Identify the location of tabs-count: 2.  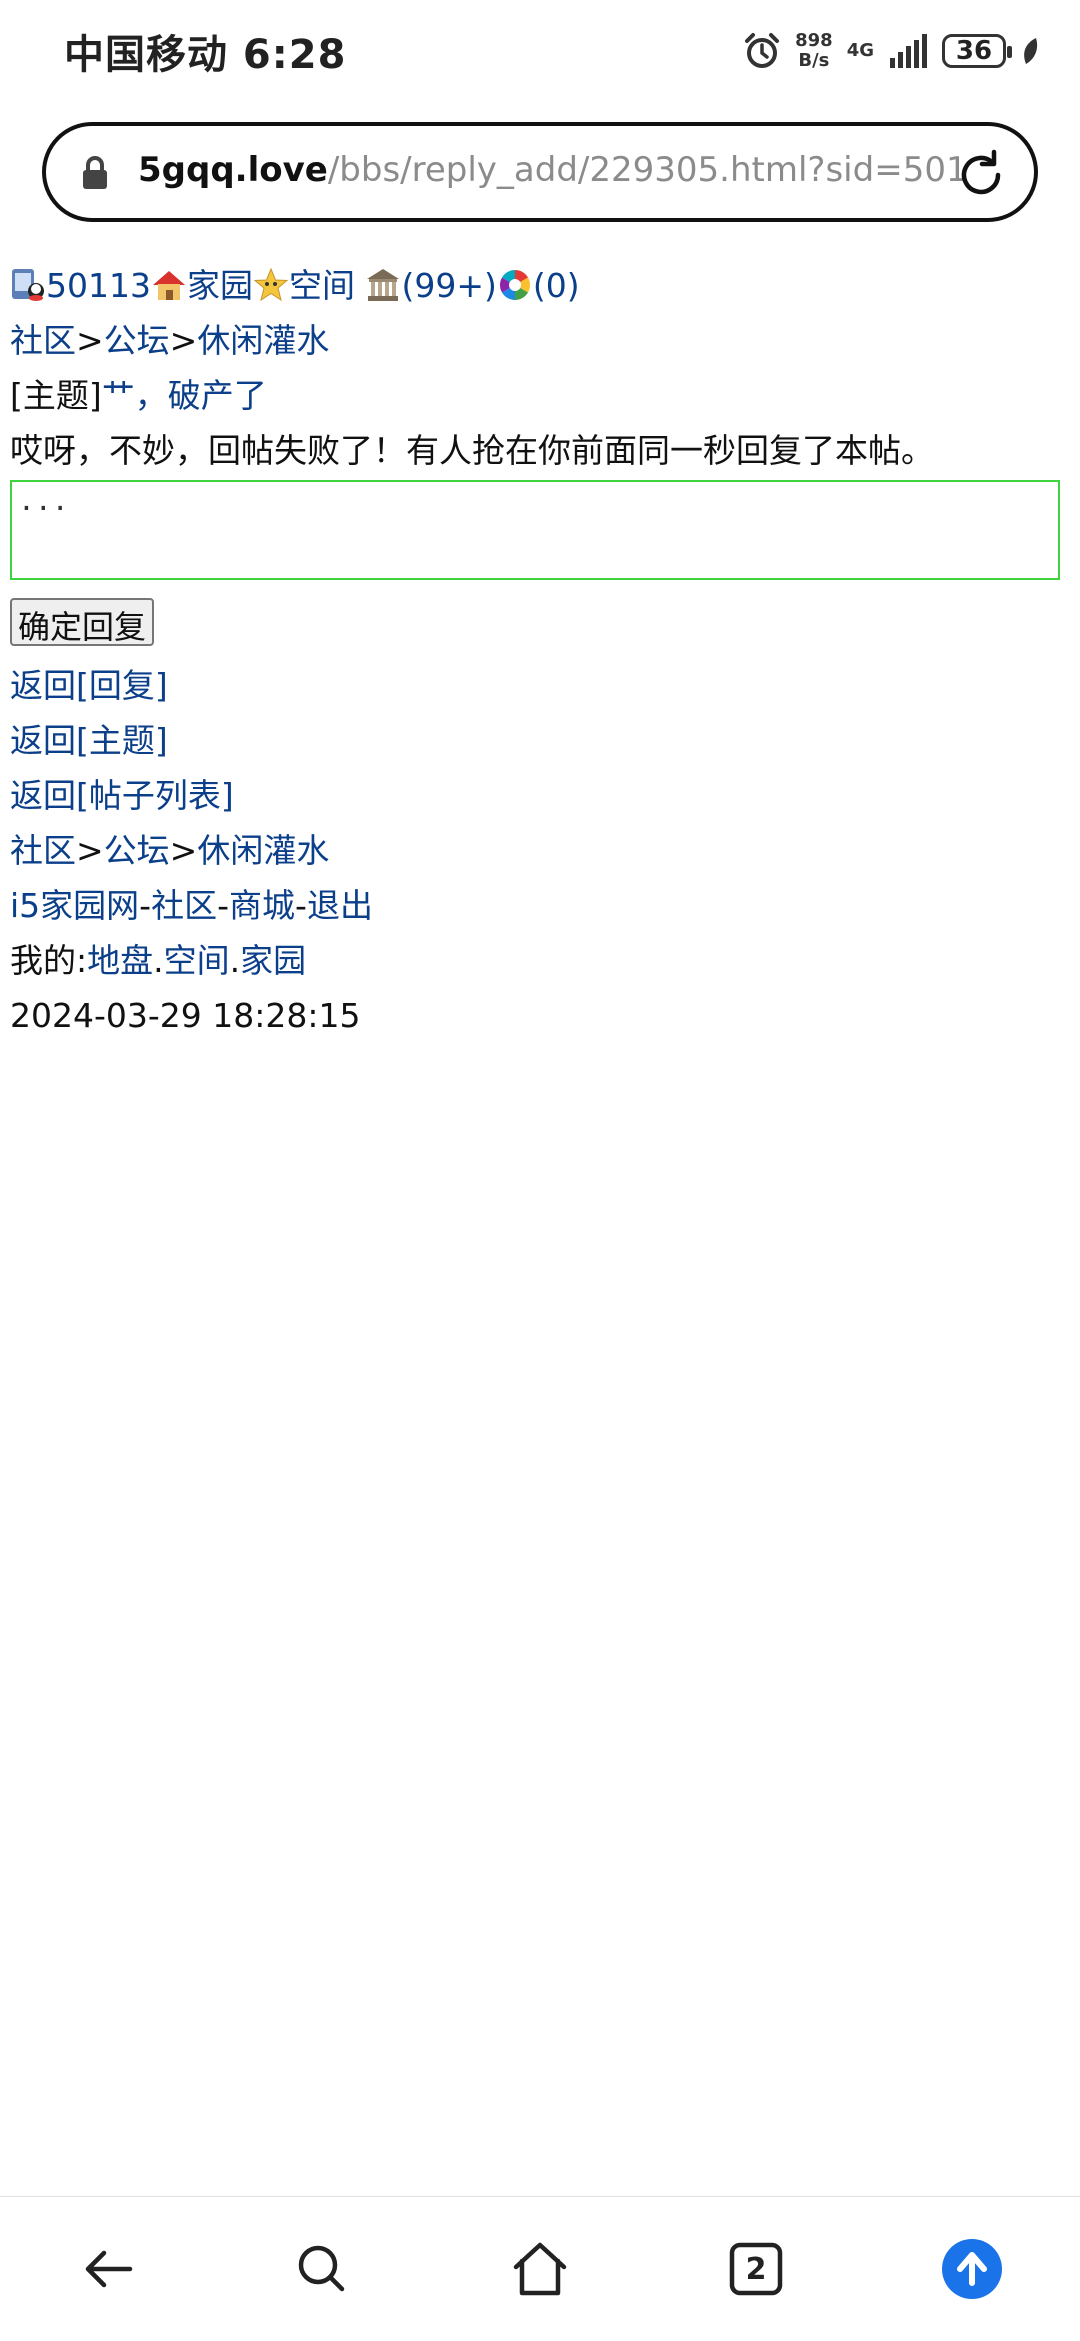
(756, 2269).